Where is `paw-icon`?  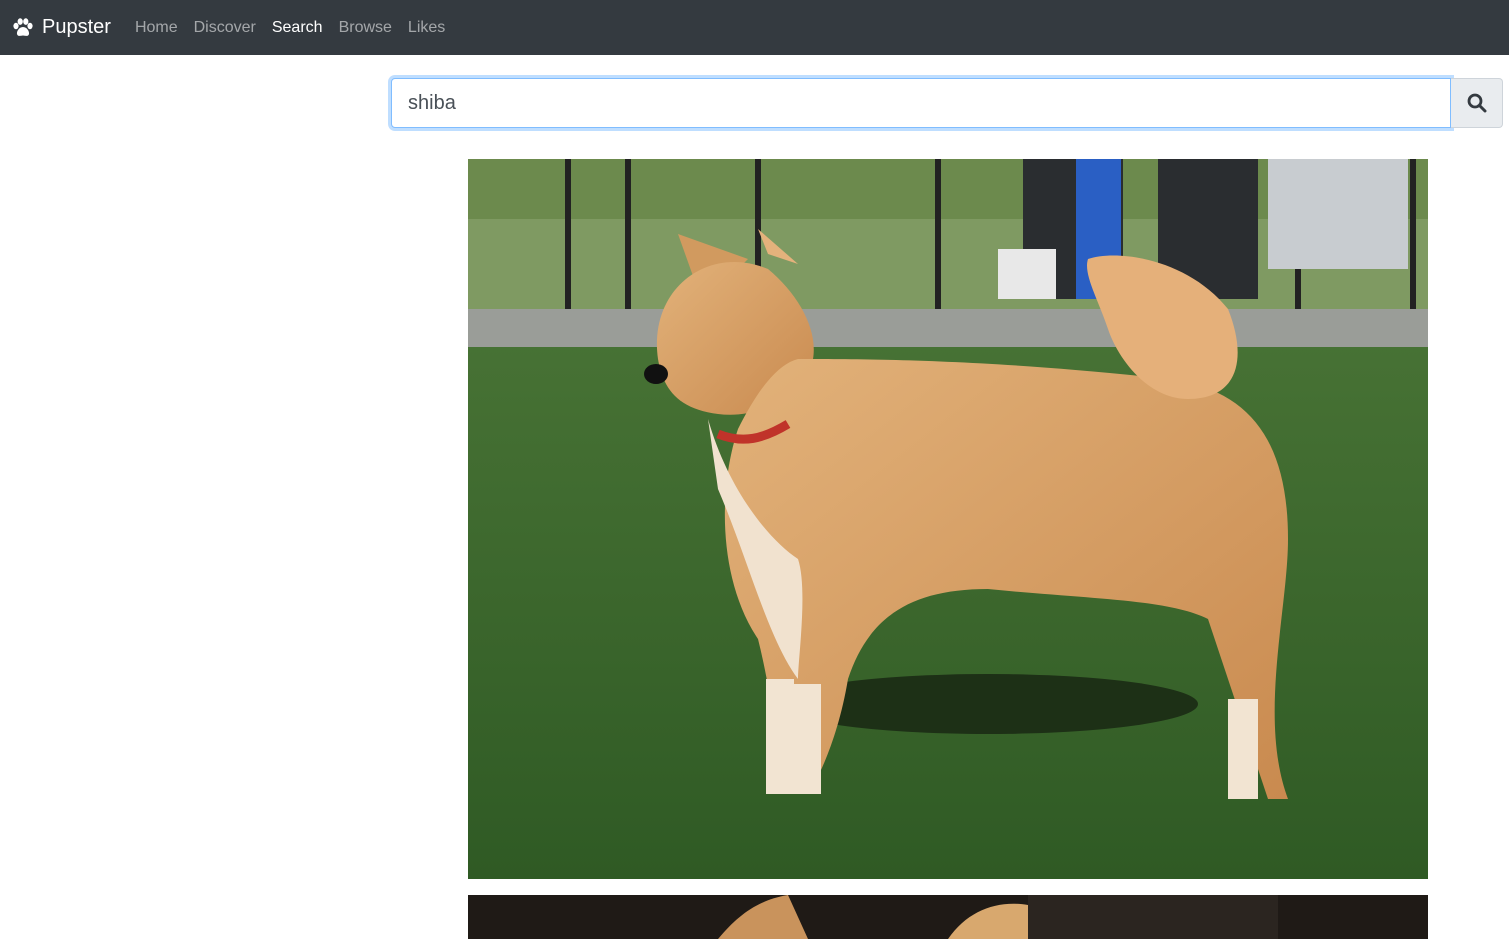
paw-icon is located at coordinates (23, 27).